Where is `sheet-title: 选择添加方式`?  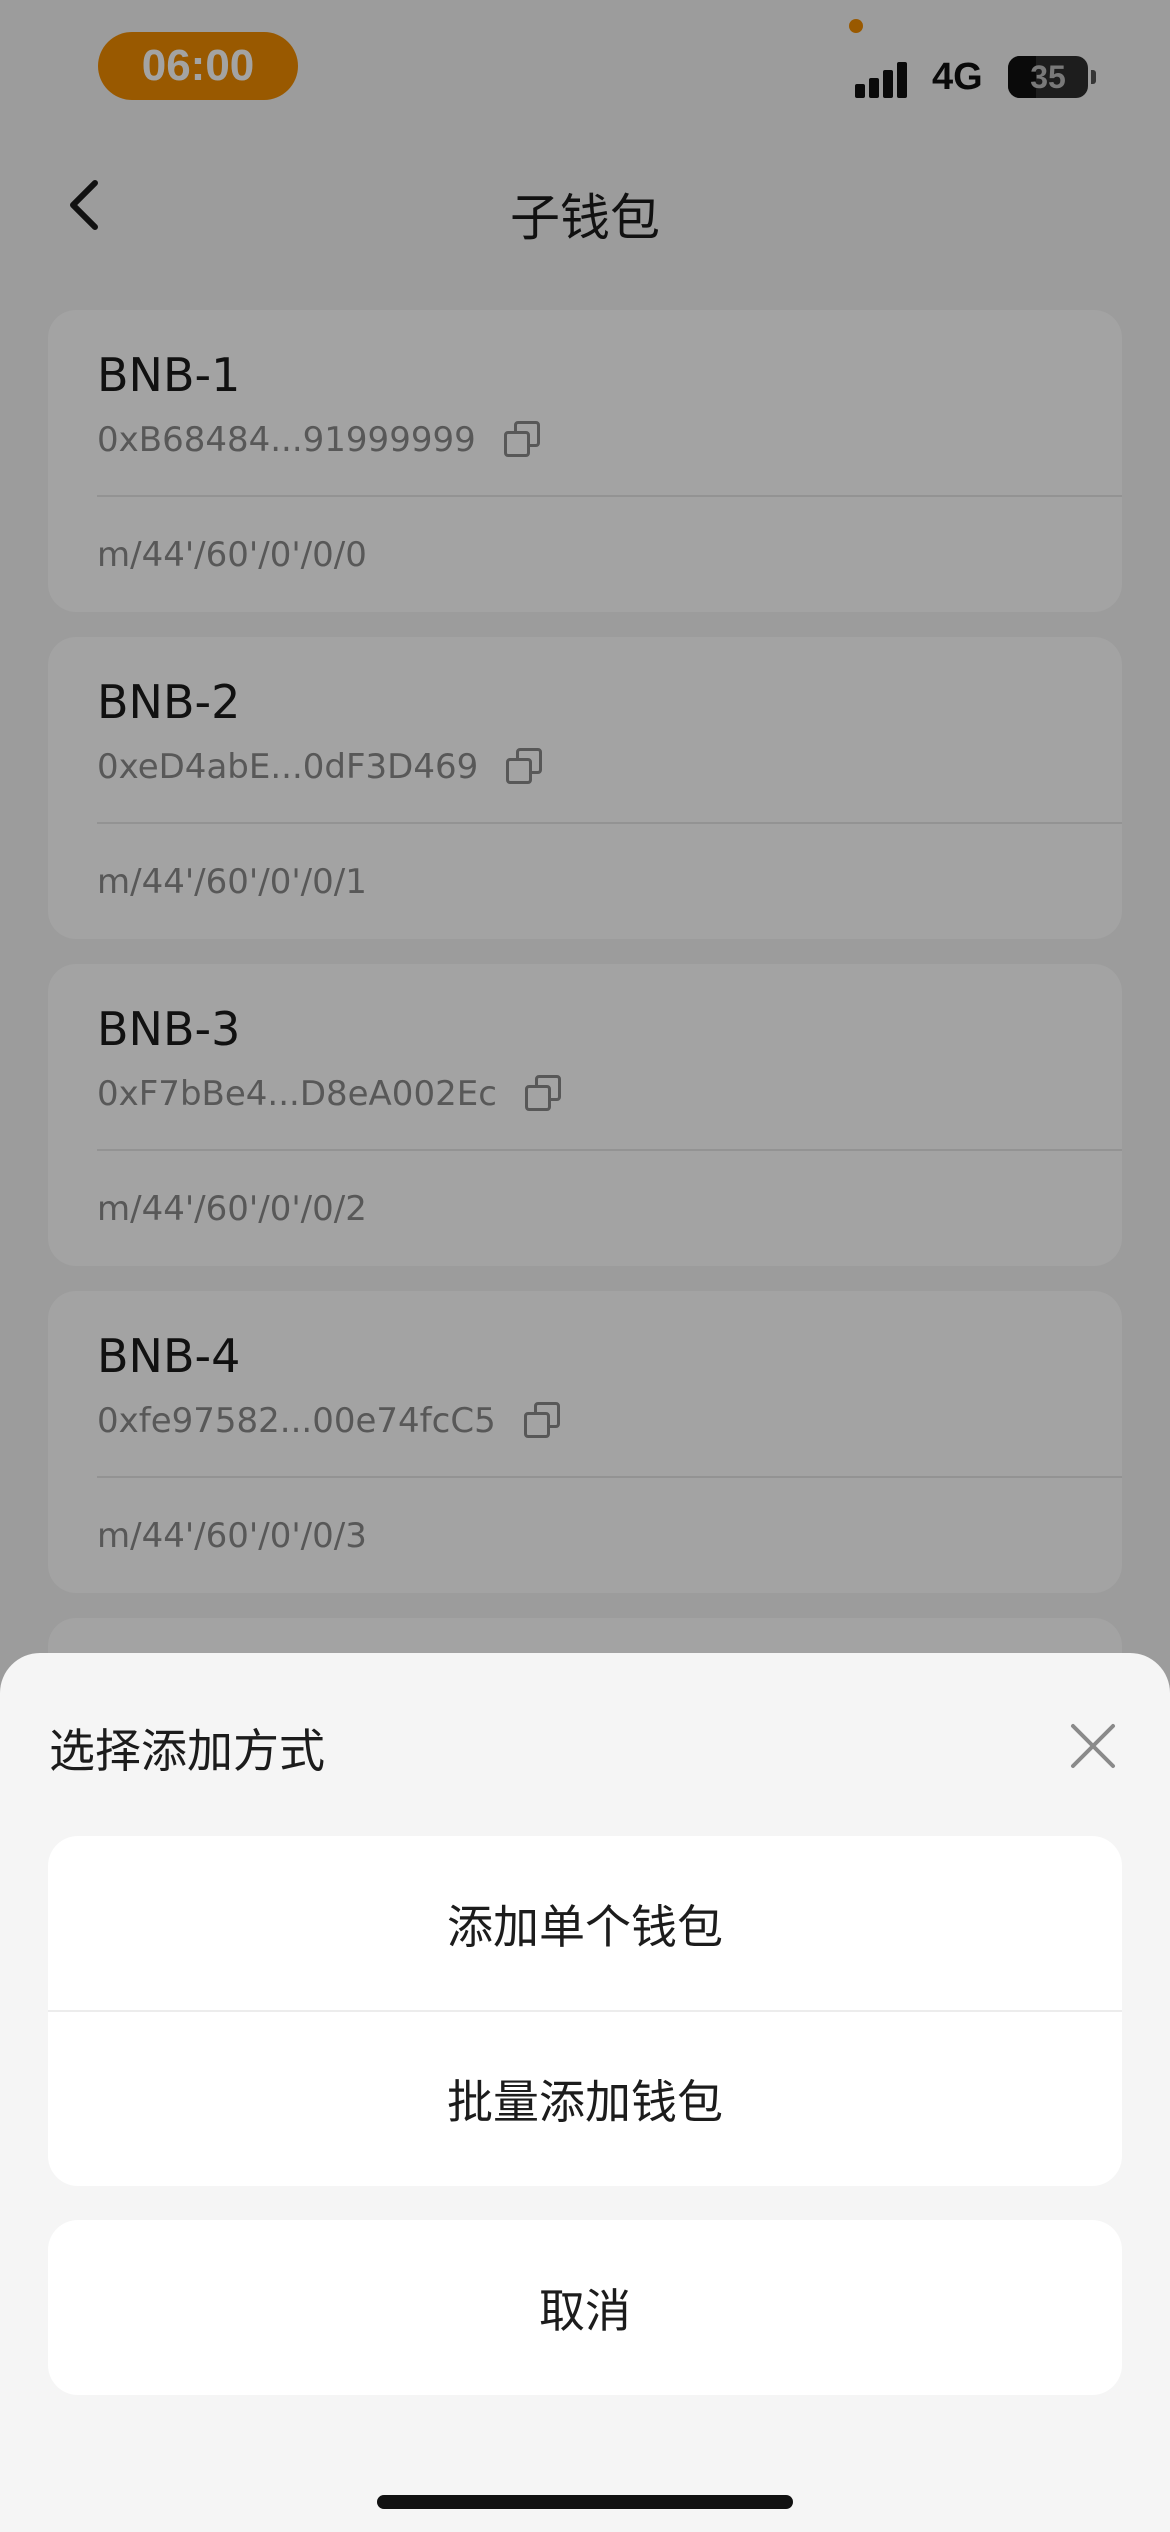 sheet-title: 选择添加方式 is located at coordinates (187, 1751).